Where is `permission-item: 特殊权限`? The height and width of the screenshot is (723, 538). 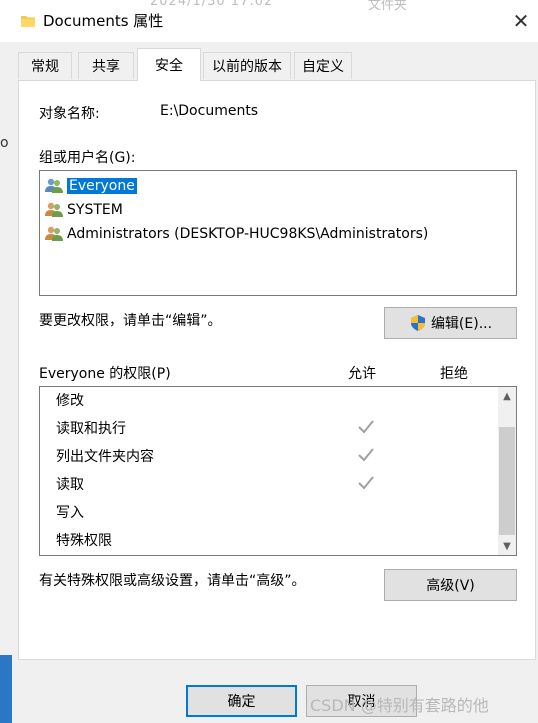
permission-item: 特殊权限 is located at coordinates (84, 541).